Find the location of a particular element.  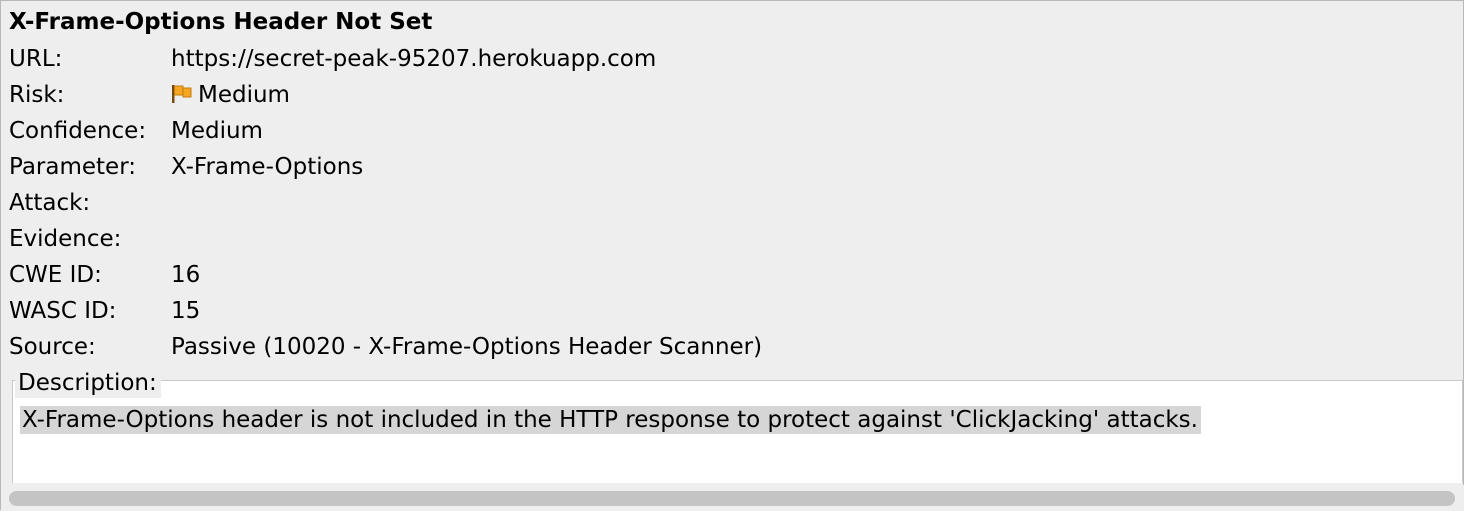

attack-label: Attack: is located at coordinates (50, 203).